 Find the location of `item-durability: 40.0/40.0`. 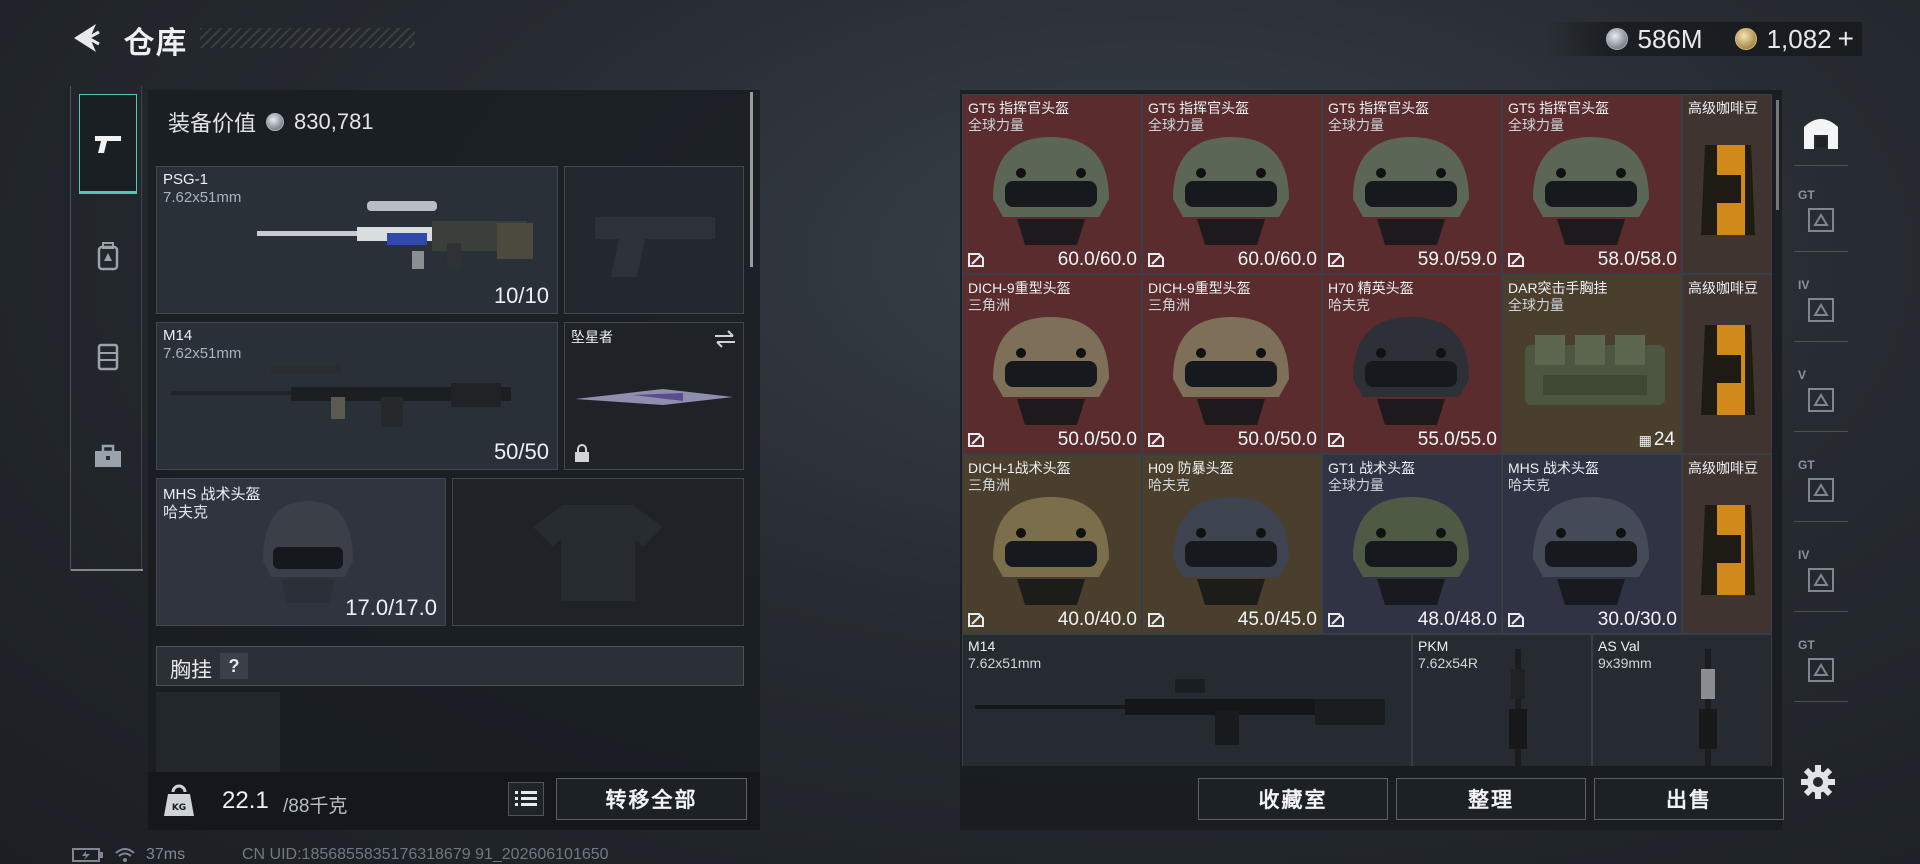

item-durability: 40.0/40.0 is located at coordinates (1097, 619).